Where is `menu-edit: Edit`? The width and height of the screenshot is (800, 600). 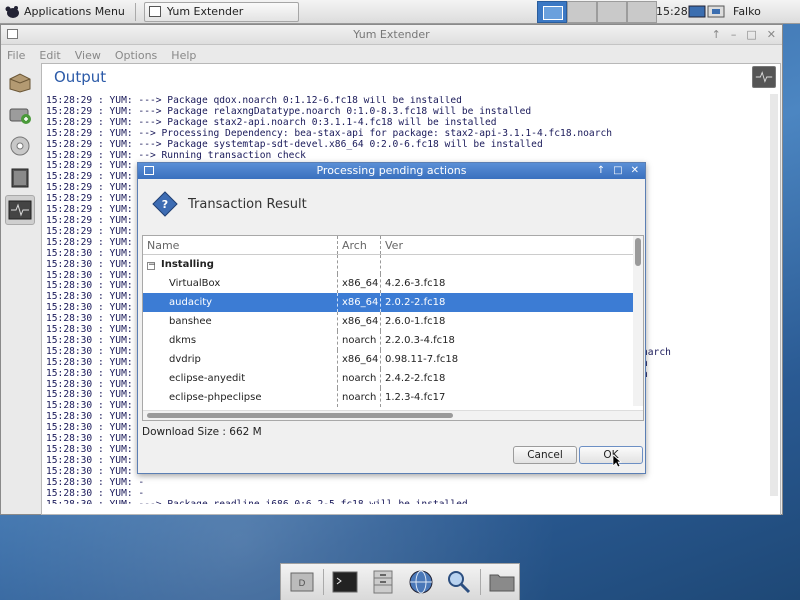 menu-edit: Edit is located at coordinates (49, 55).